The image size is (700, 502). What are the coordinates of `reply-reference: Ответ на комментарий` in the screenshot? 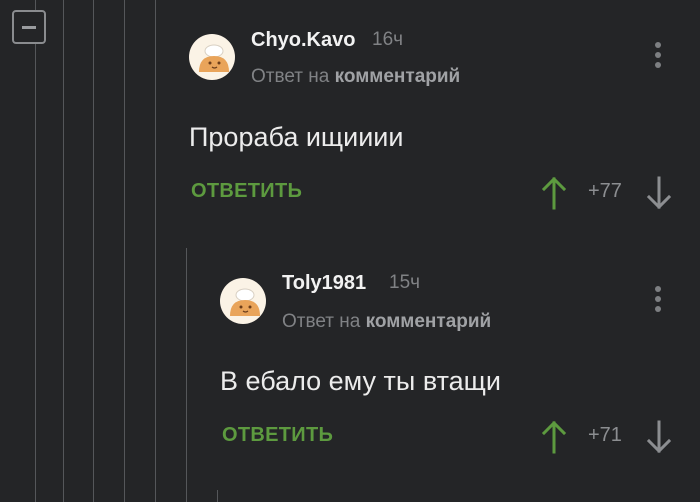 It's located at (386, 322).